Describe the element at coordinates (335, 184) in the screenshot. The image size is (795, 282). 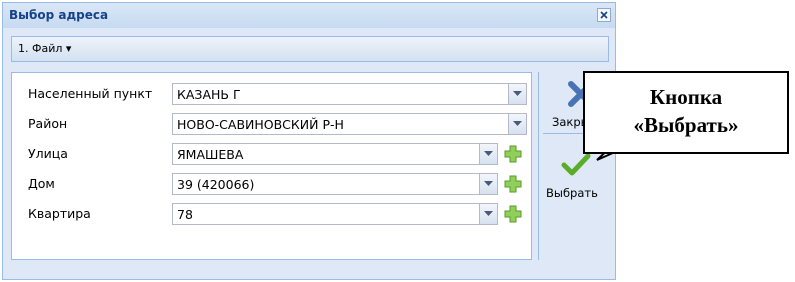
I see `house-combo: 39 (420066)` at that location.